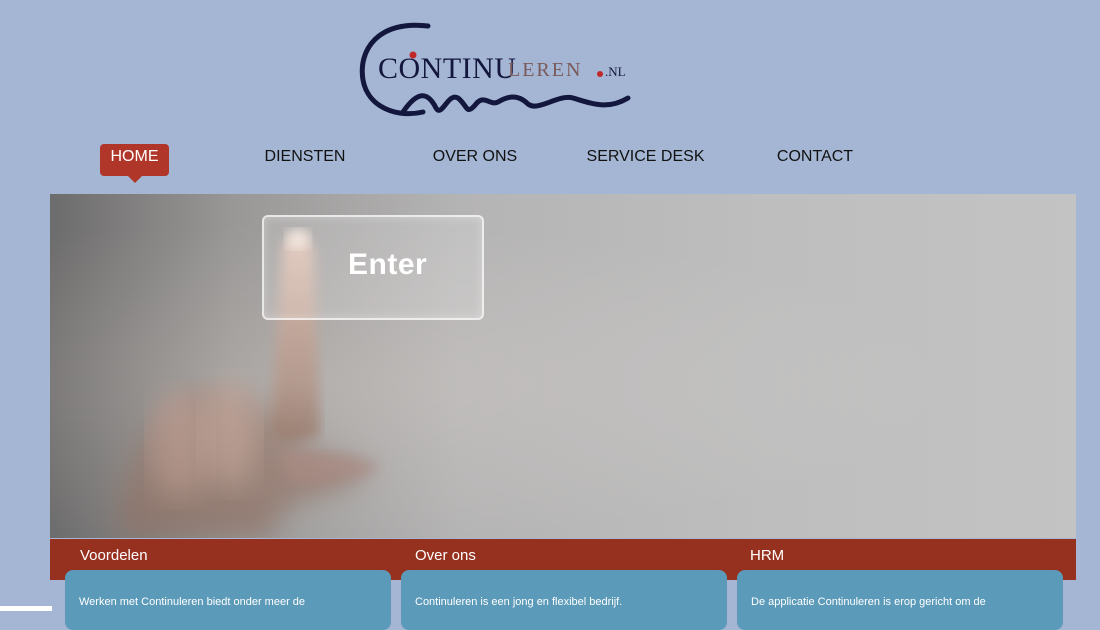 The width and height of the screenshot is (1100, 630). I want to click on section-title-voordelen: Voordelen, so click(114, 555).